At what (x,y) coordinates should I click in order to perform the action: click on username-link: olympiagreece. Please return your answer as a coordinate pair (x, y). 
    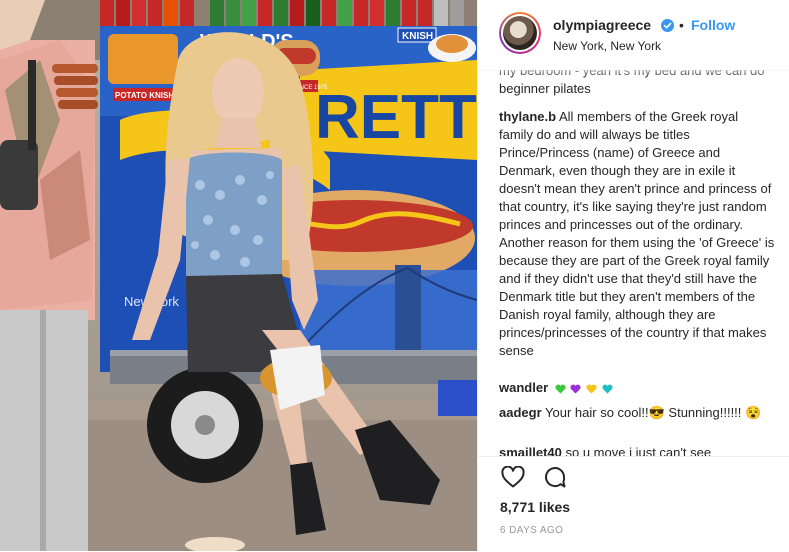
    Looking at the image, I should click on (602, 25).